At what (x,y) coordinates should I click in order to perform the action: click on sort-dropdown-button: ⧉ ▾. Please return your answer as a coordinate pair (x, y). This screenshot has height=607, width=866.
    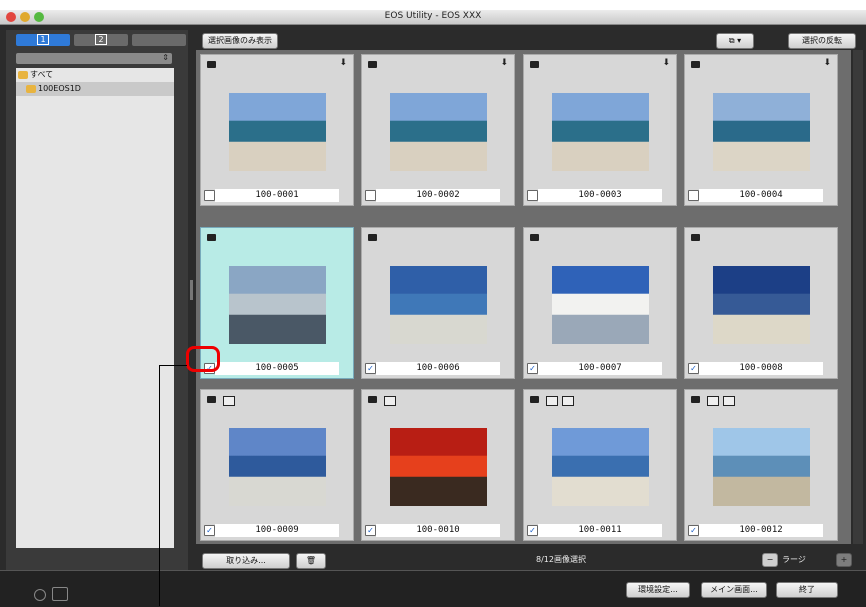
    Looking at the image, I should click on (735, 41).